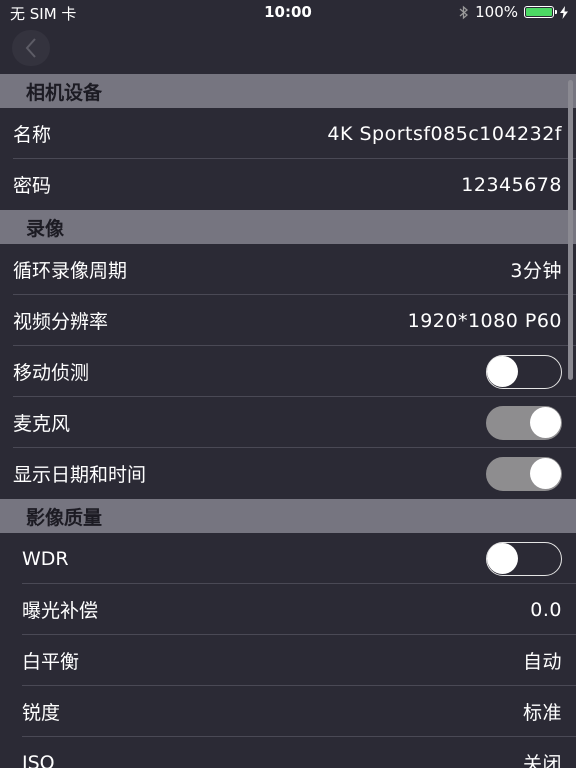  I want to click on nav-bar, so click(288, 49).